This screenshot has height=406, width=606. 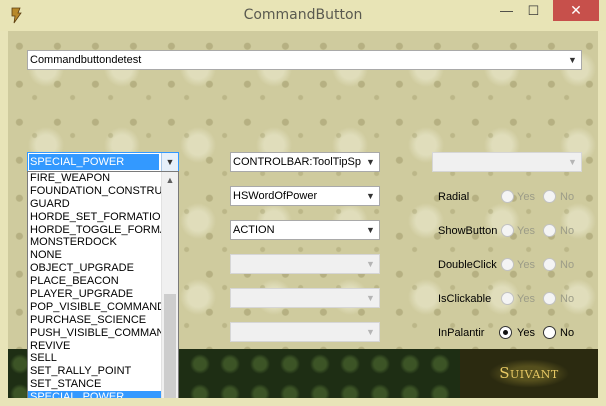 What do you see at coordinates (95, 281) in the screenshot?
I see `dropdown-option: PLACE_BEACON` at bounding box center [95, 281].